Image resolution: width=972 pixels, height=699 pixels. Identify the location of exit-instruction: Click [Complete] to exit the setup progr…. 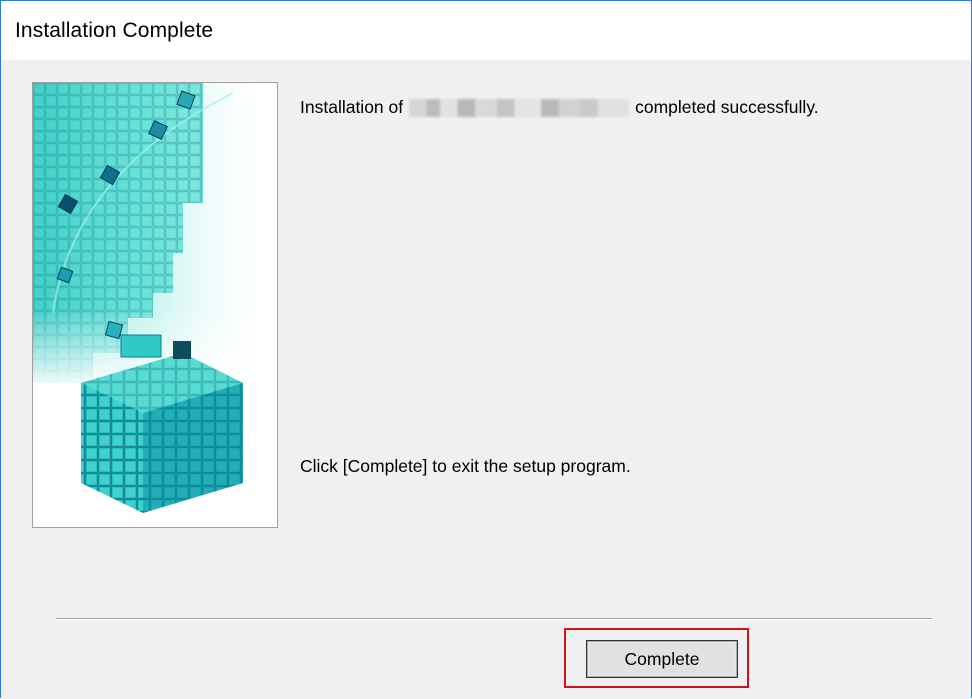
(465, 466).